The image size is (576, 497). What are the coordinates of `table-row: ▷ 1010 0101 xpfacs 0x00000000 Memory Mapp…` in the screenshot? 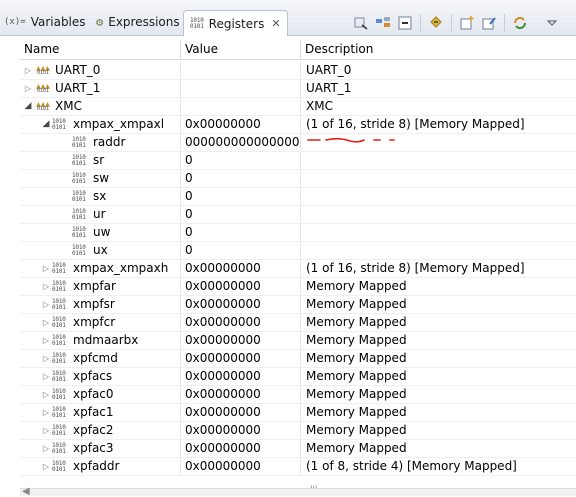 It's located at (298, 377).